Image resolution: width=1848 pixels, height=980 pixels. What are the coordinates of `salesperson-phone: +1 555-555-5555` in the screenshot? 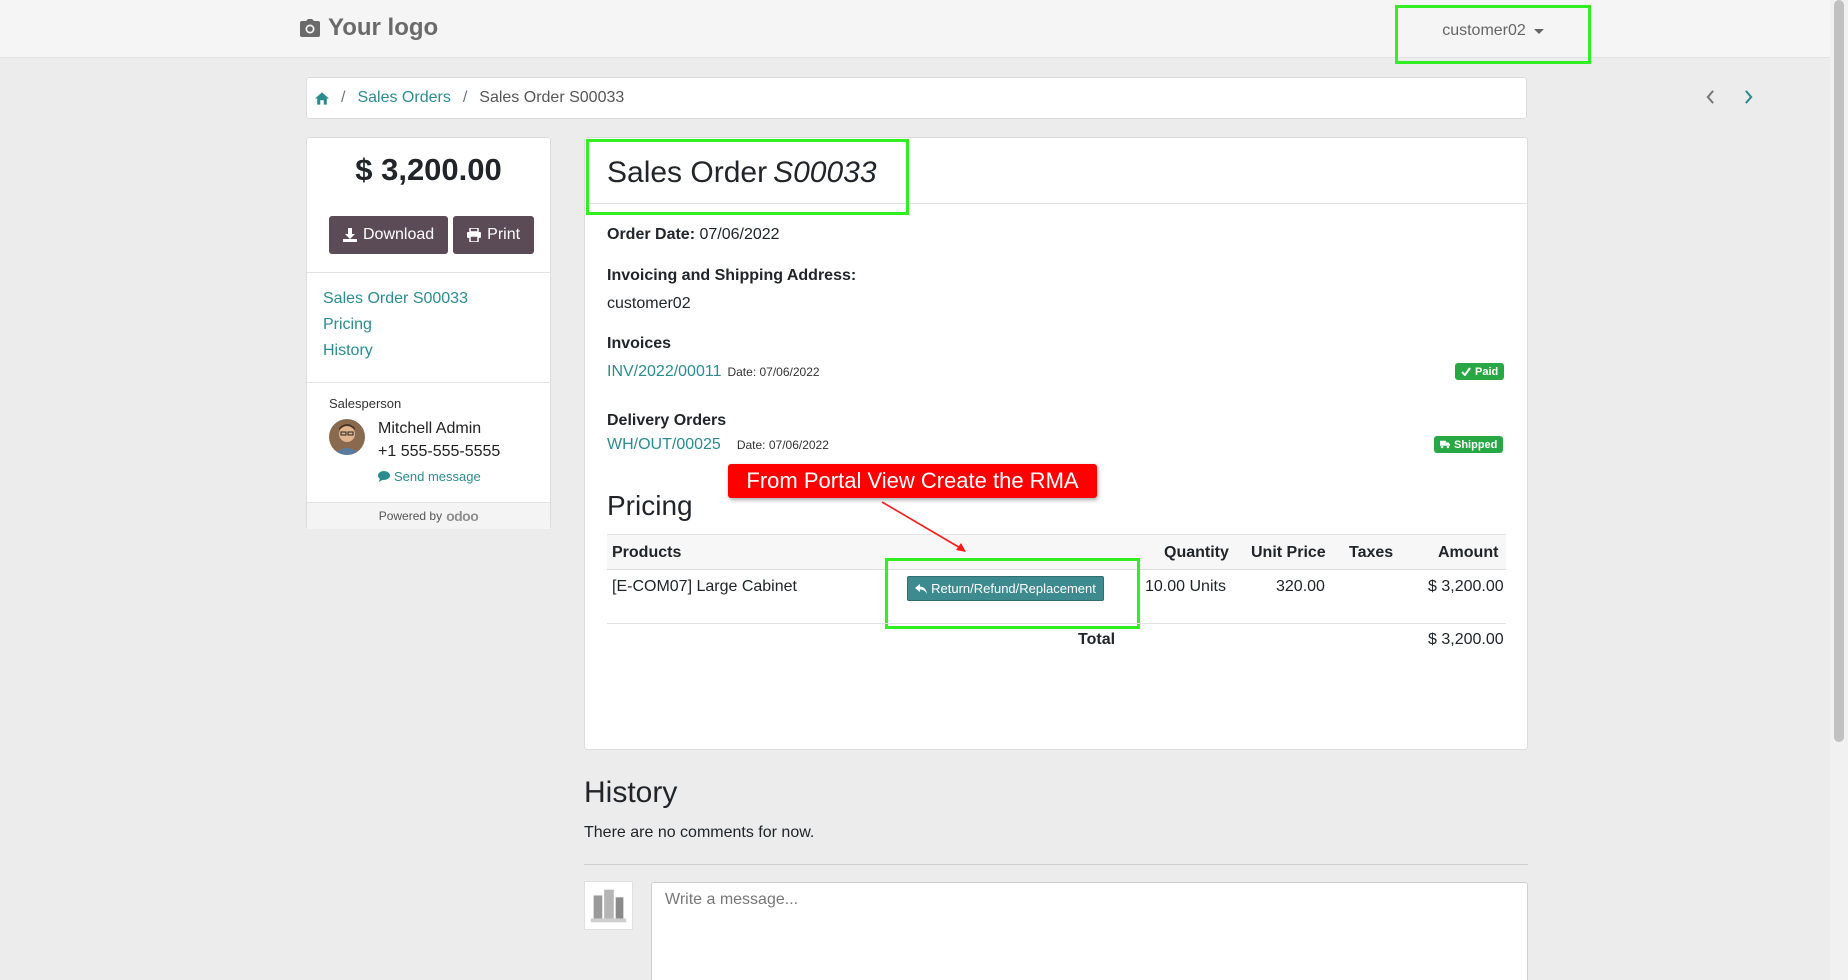 It's located at (439, 451).